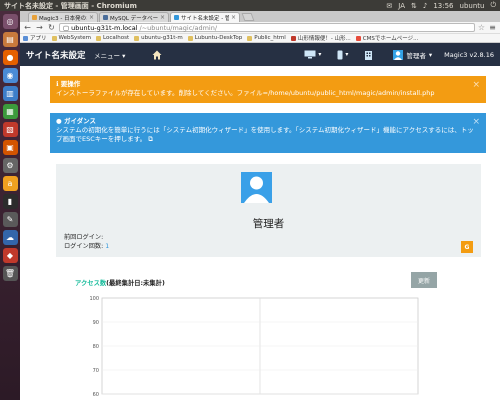  Describe the element at coordinates (472, 6) in the screenshot. I see `user-name: ubuntu` at that location.